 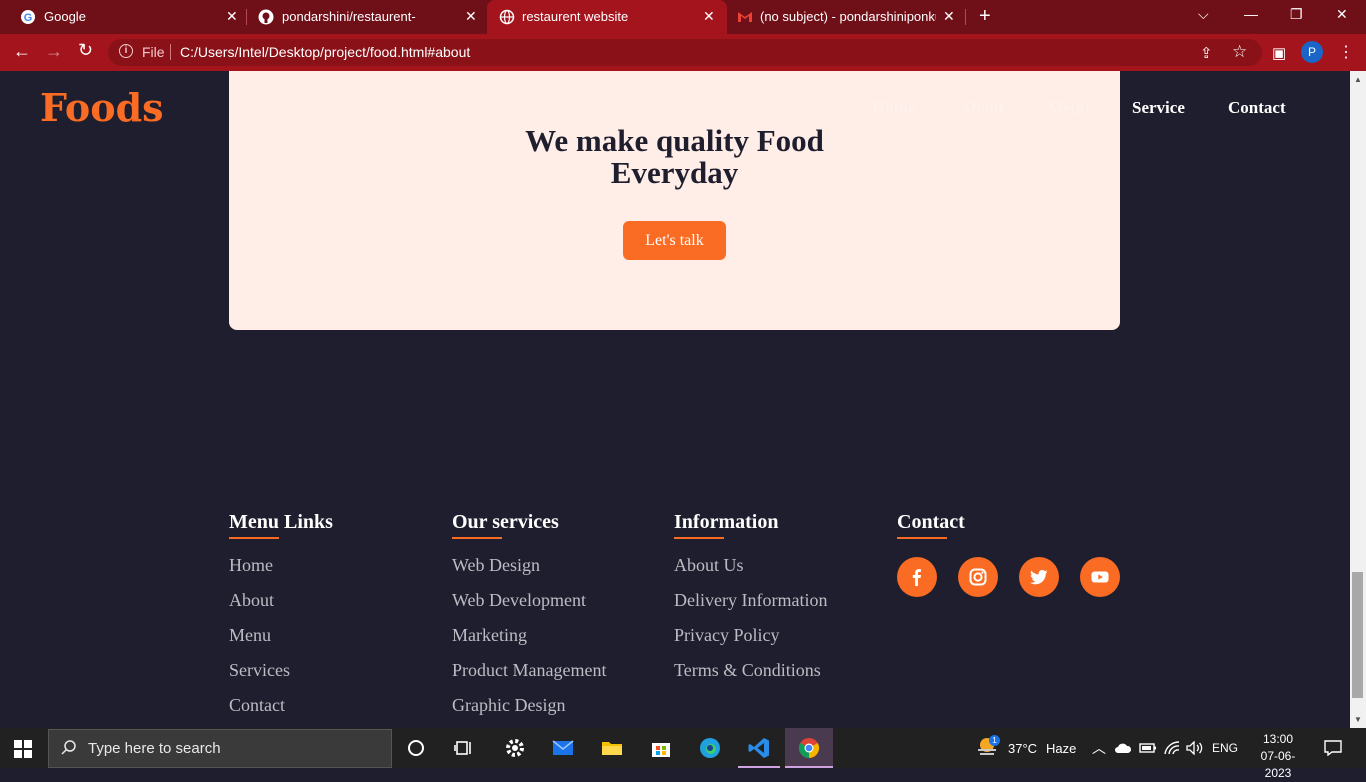 What do you see at coordinates (259, 670) in the screenshot?
I see `footer-link-services: Services` at bounding box center [259, 670].